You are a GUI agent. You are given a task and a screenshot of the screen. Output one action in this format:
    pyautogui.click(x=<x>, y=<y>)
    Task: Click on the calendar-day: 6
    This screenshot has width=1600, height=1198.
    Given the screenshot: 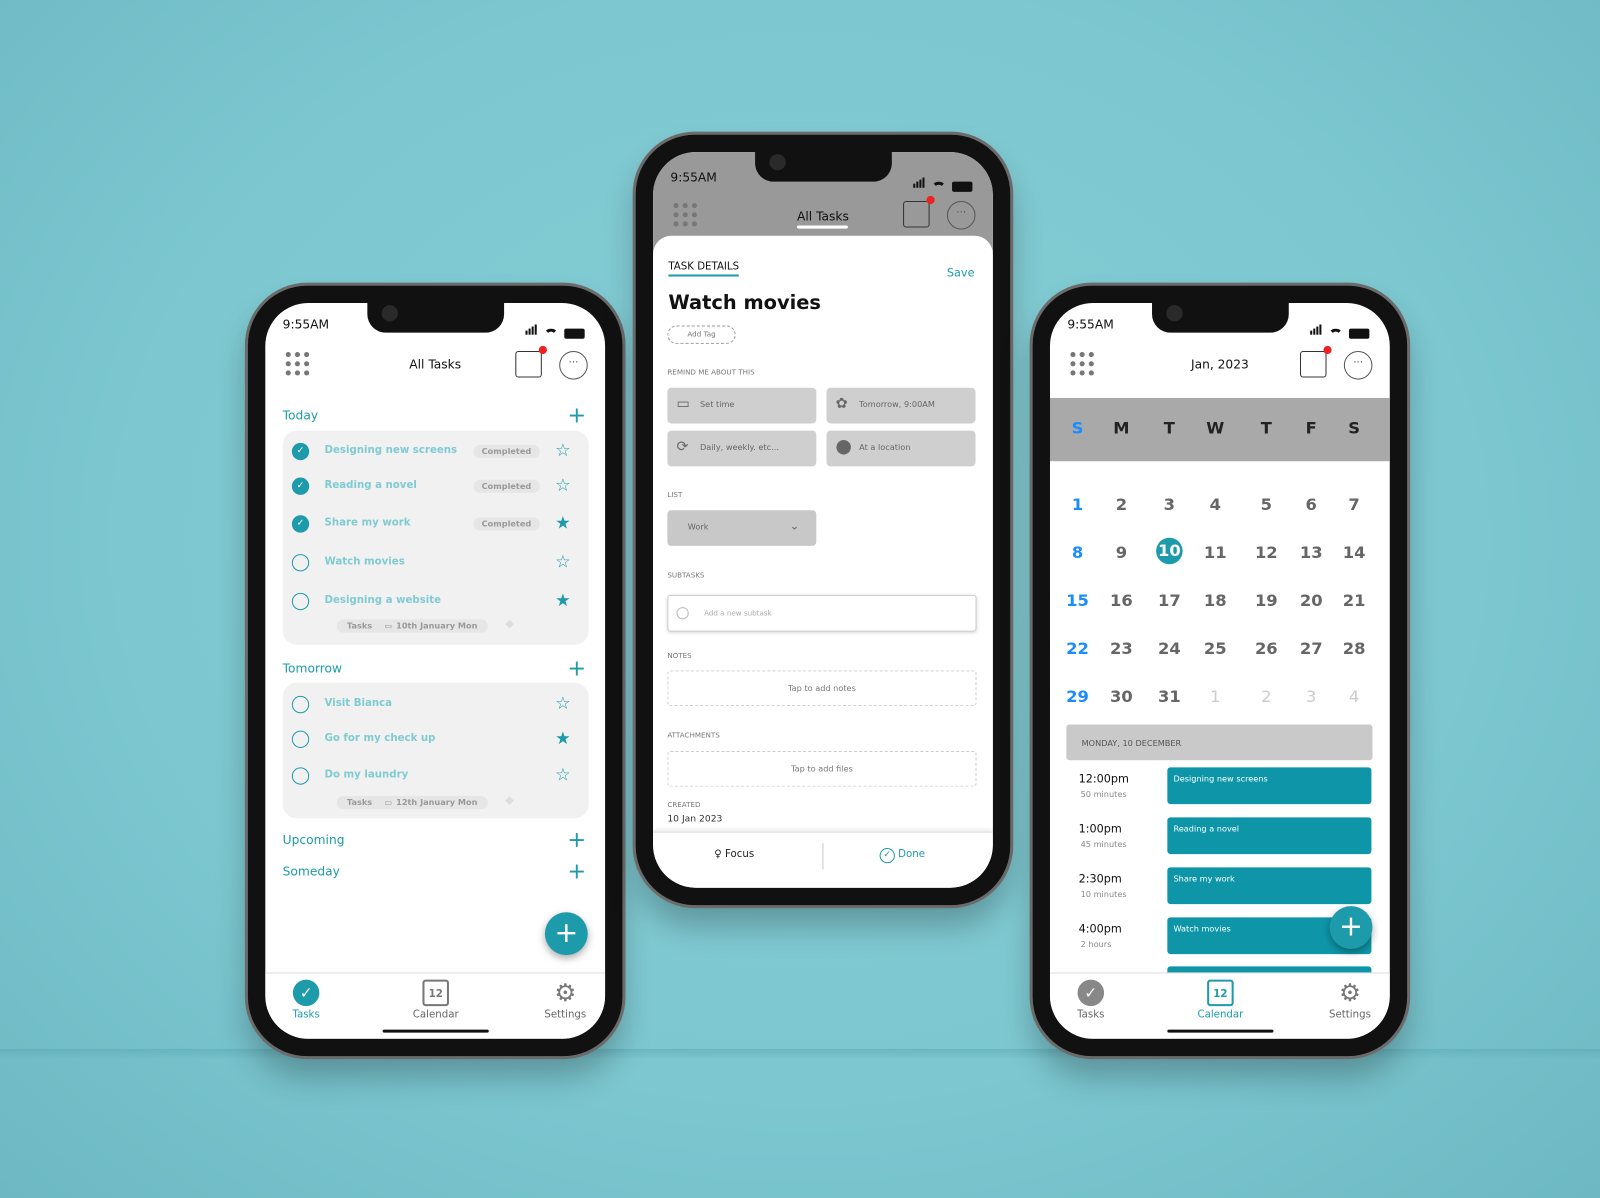 What is the action you would take?
    pyautogui.click(x=1311, y=504)
    